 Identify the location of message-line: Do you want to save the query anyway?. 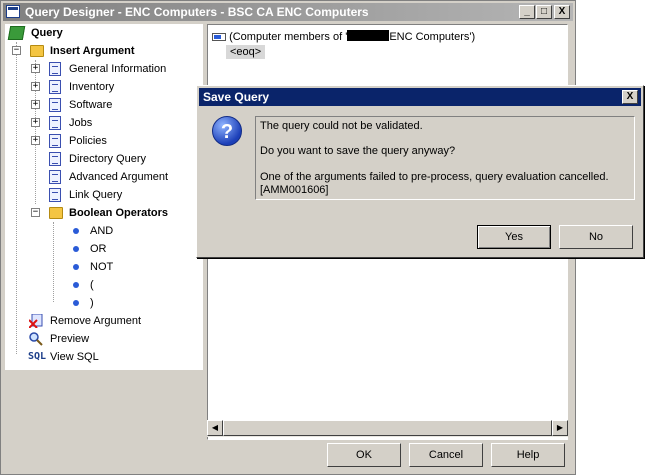
(358, 151).